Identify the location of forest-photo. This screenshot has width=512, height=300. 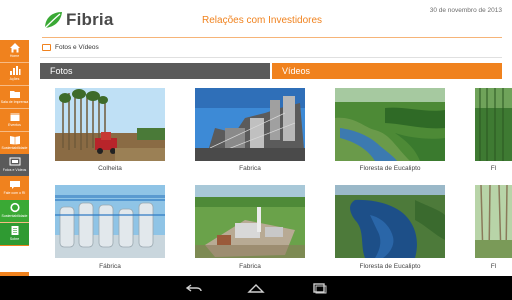
(493, 124).